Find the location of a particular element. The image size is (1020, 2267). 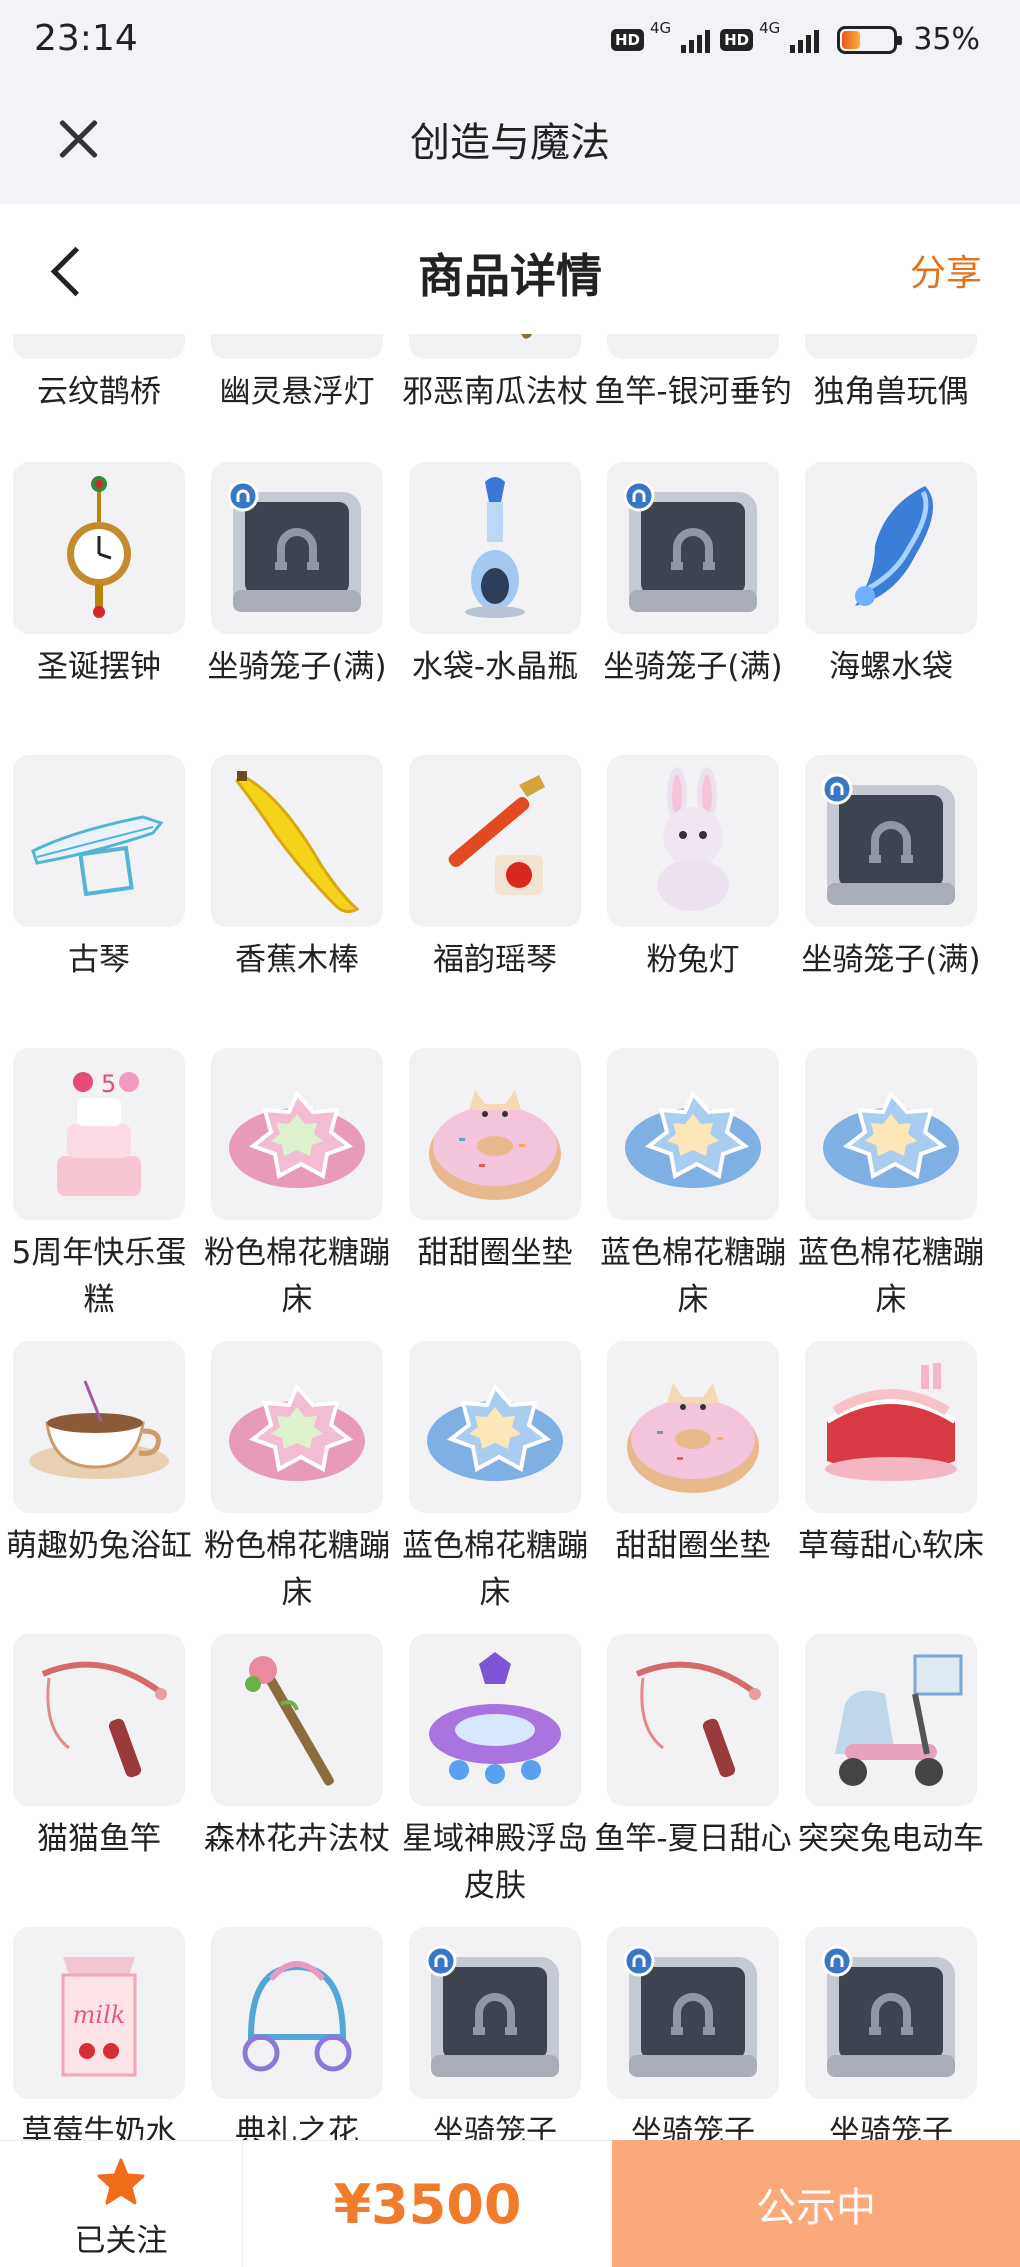

item-name: 典礼之花 is located at coordinates (297, 2127).